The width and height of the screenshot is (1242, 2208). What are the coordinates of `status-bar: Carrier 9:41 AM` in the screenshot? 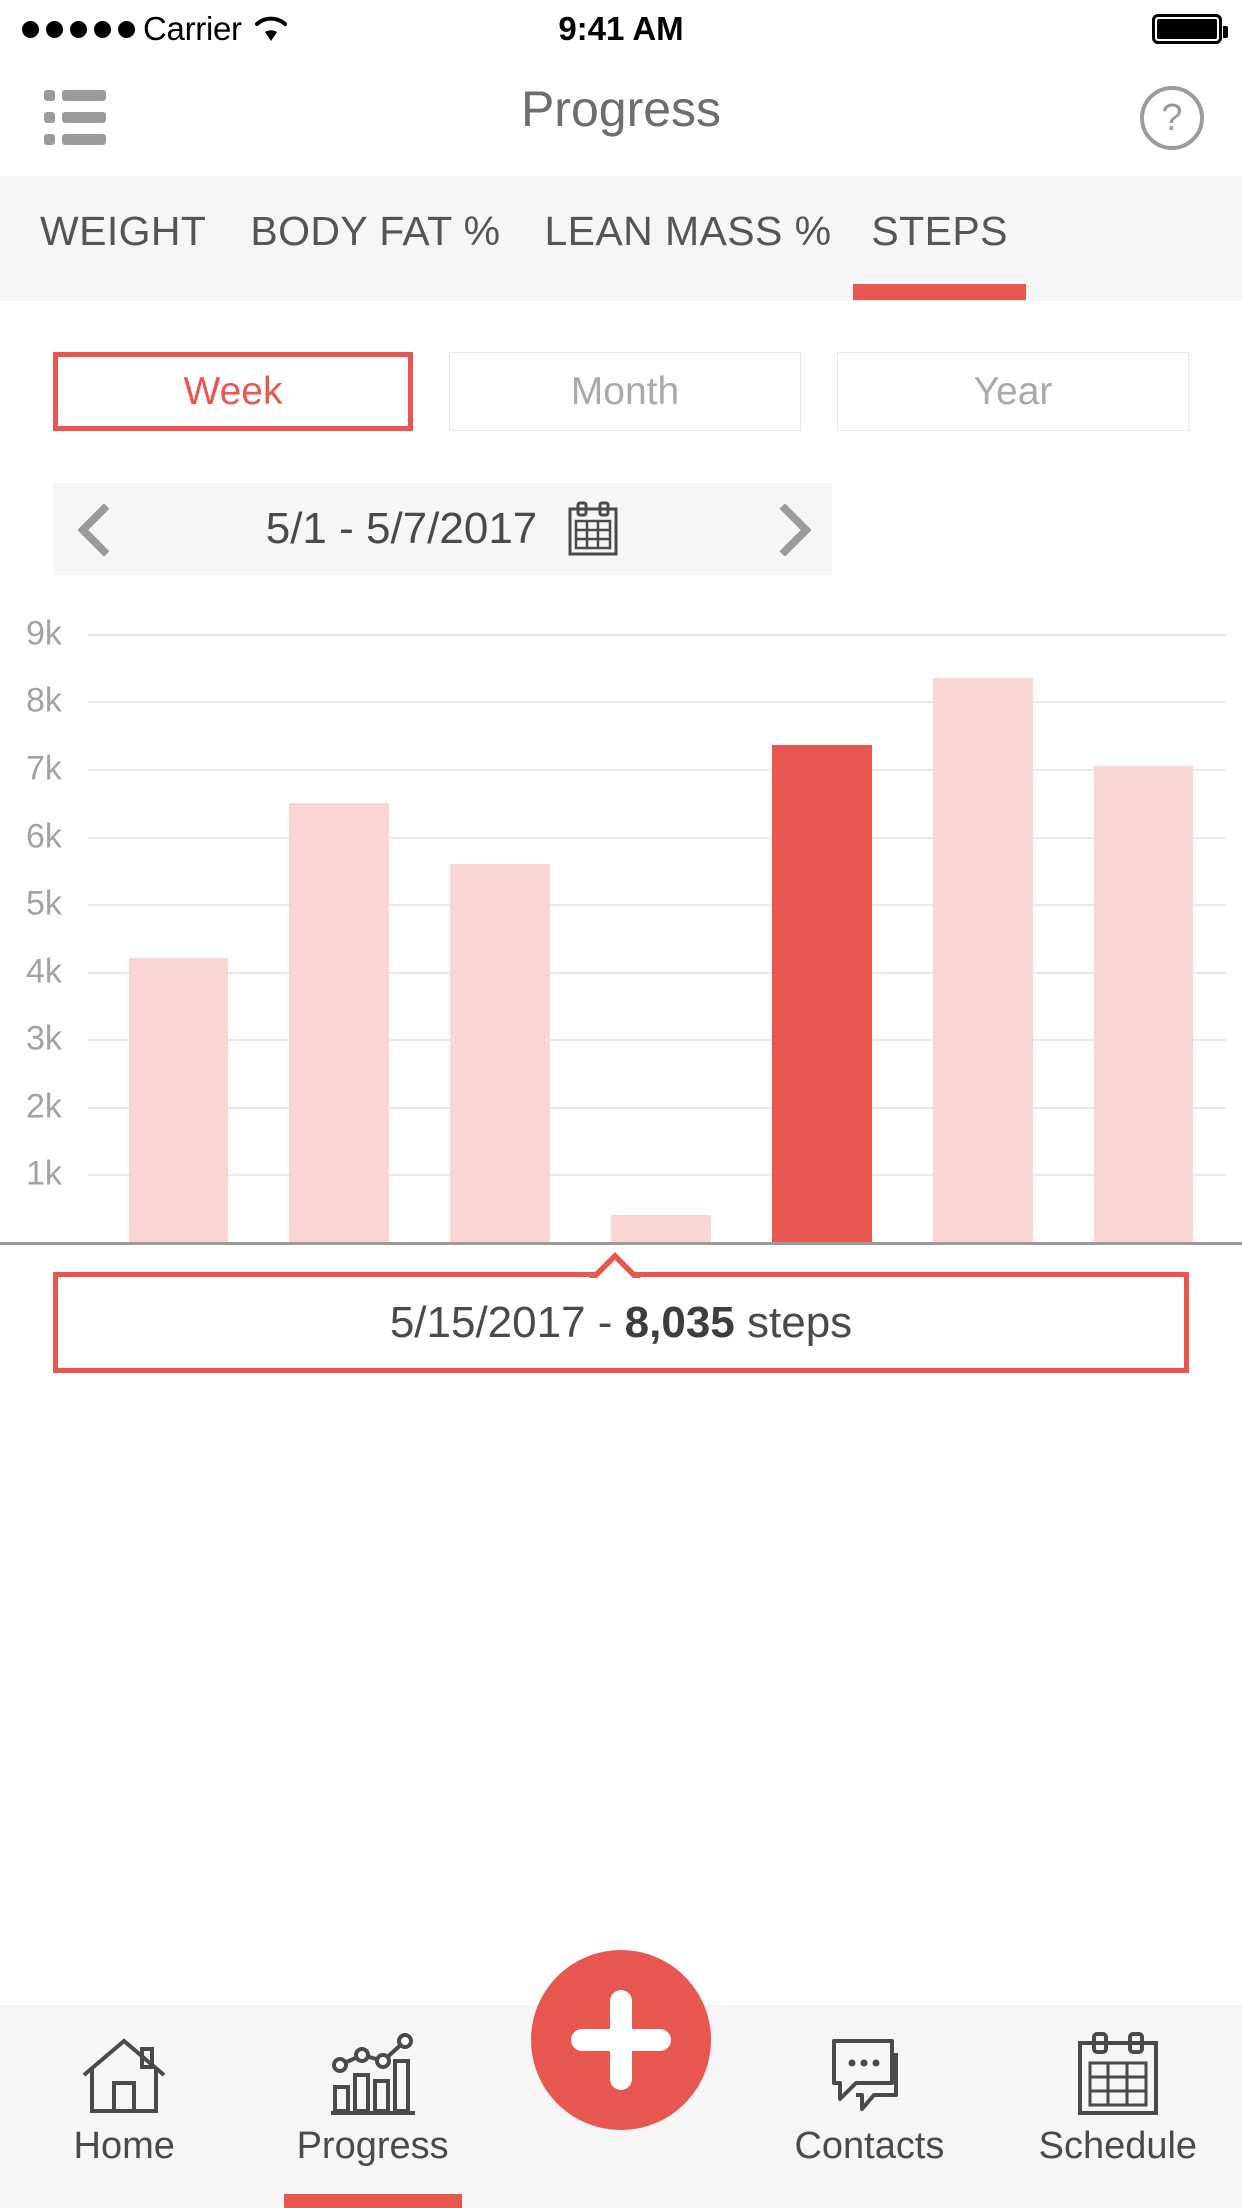 It's located at (621, 29).